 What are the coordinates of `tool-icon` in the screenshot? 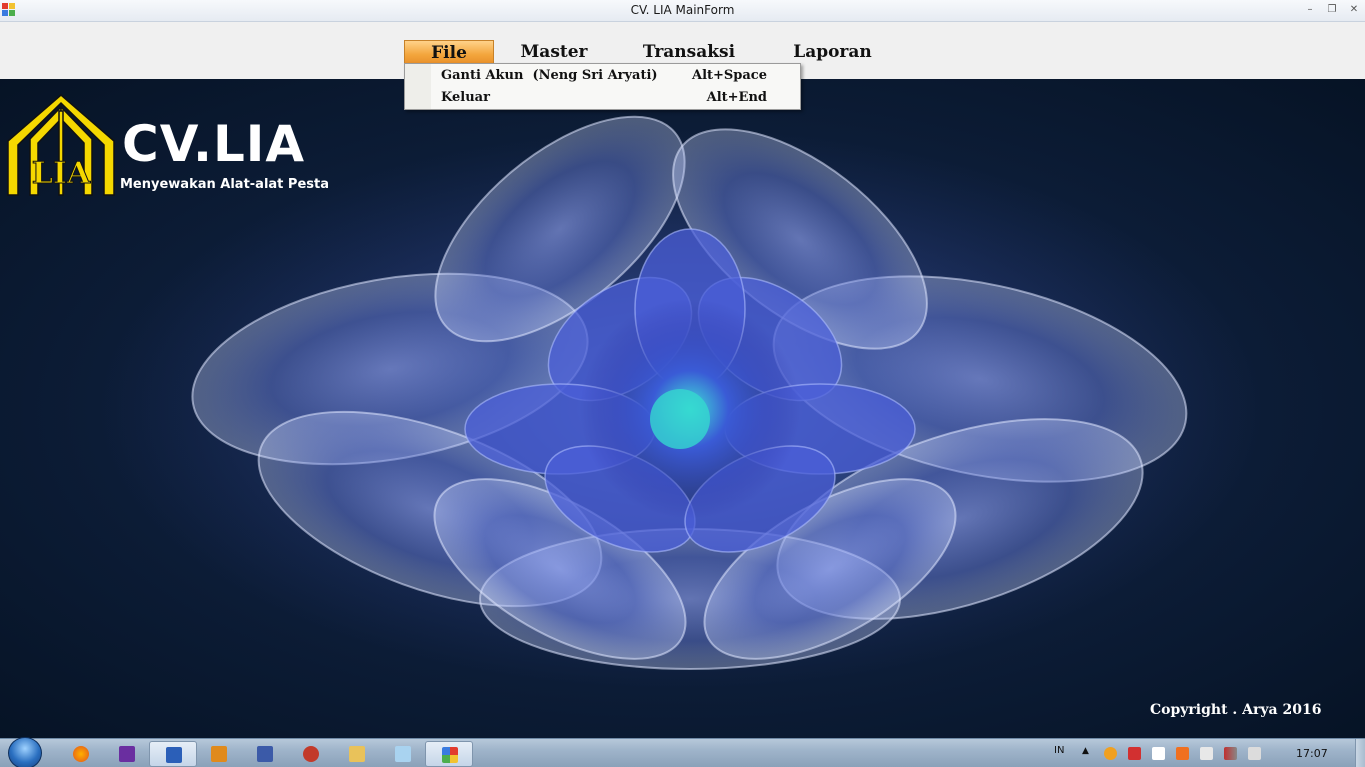 It's located at (311, 754).